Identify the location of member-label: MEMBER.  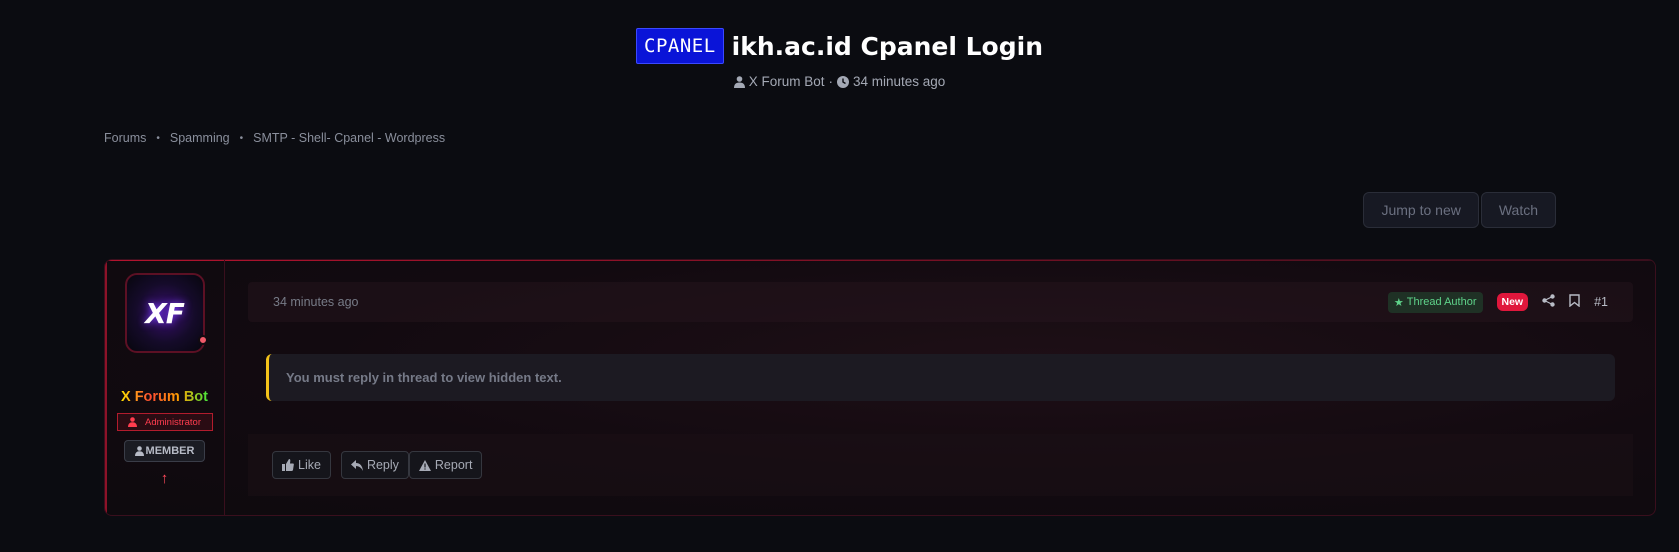
(170, 451).